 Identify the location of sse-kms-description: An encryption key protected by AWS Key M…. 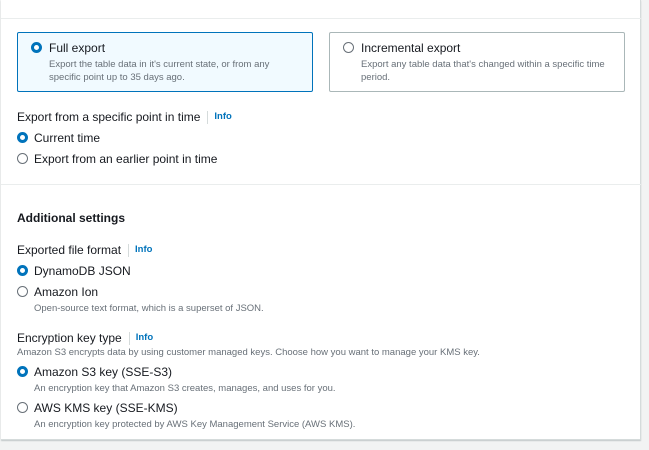
(195, 424).